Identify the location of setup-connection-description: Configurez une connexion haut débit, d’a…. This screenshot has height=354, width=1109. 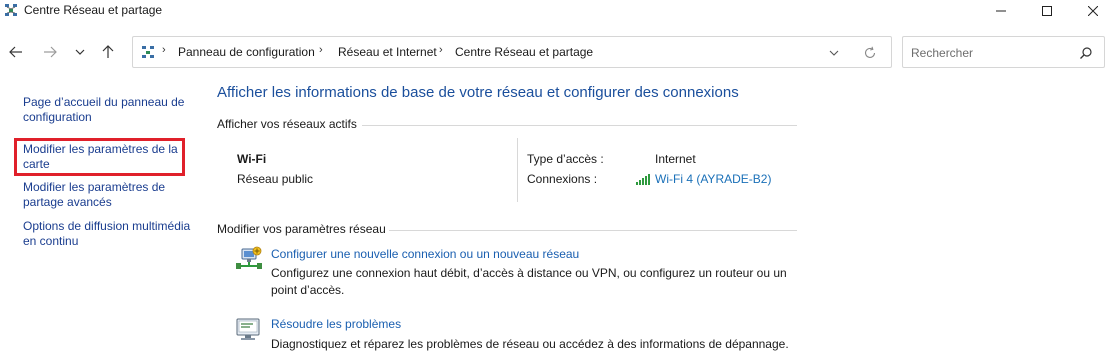
(529, 281).